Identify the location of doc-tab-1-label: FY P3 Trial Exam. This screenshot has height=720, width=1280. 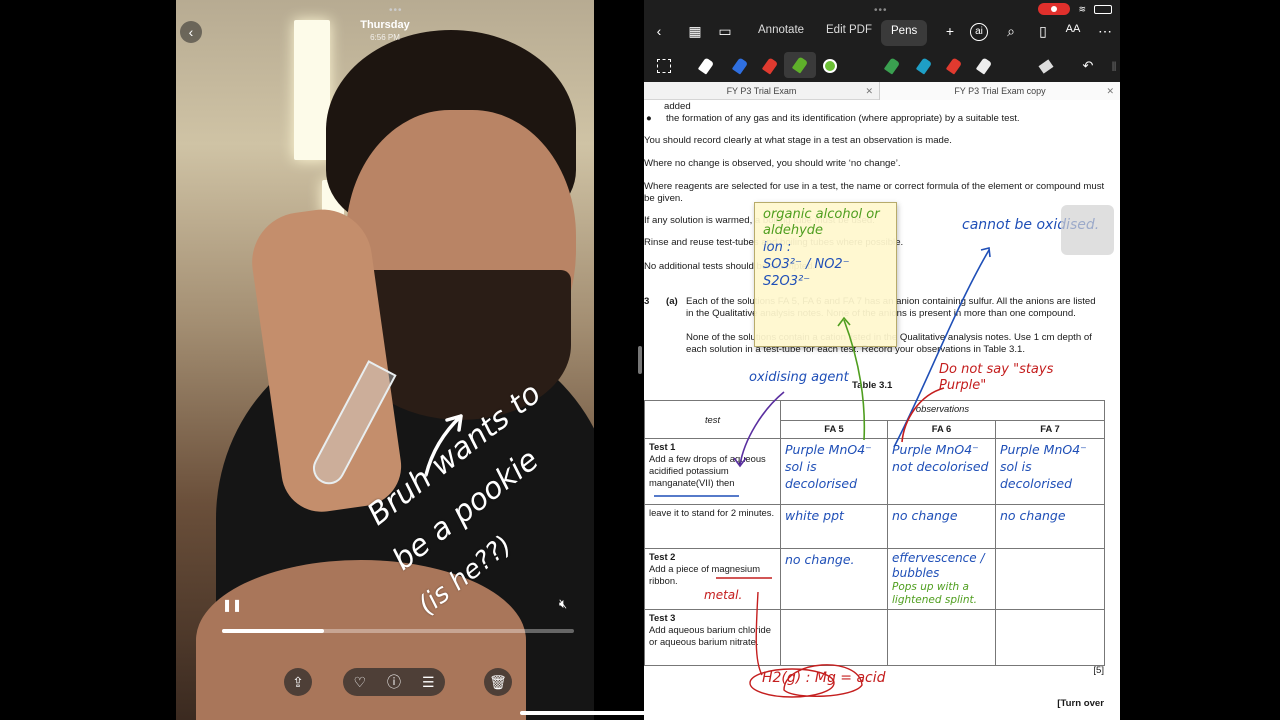
(761, 91).